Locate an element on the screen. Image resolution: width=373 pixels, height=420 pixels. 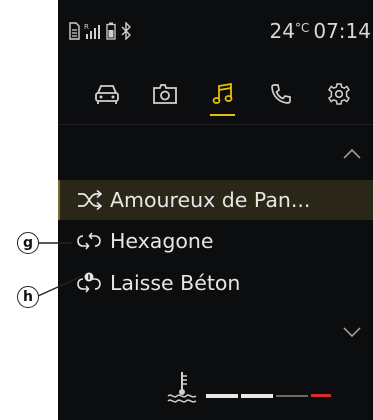
callout-h: h is located at coordinates (28, 297).